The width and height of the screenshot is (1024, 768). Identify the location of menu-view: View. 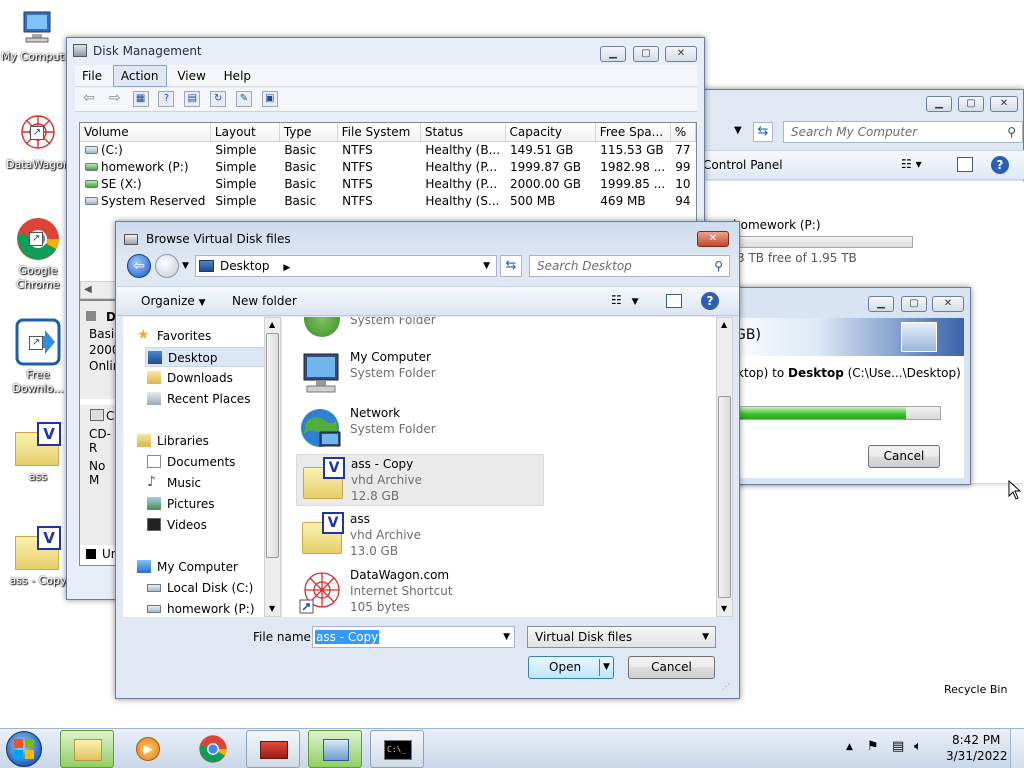
(191, 76).